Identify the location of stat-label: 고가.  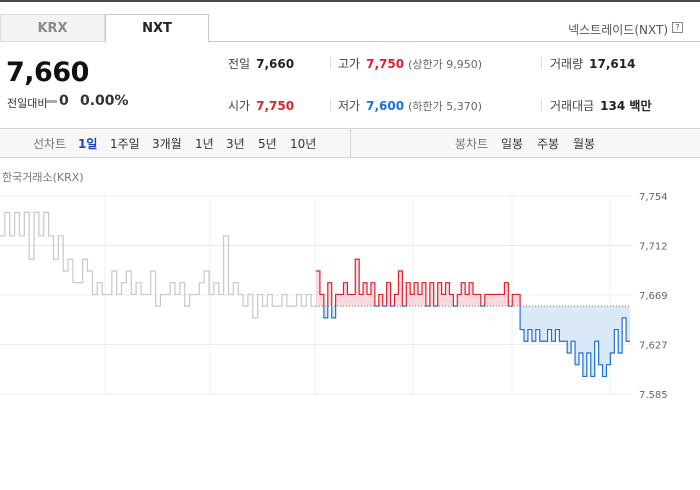
(349, 64).